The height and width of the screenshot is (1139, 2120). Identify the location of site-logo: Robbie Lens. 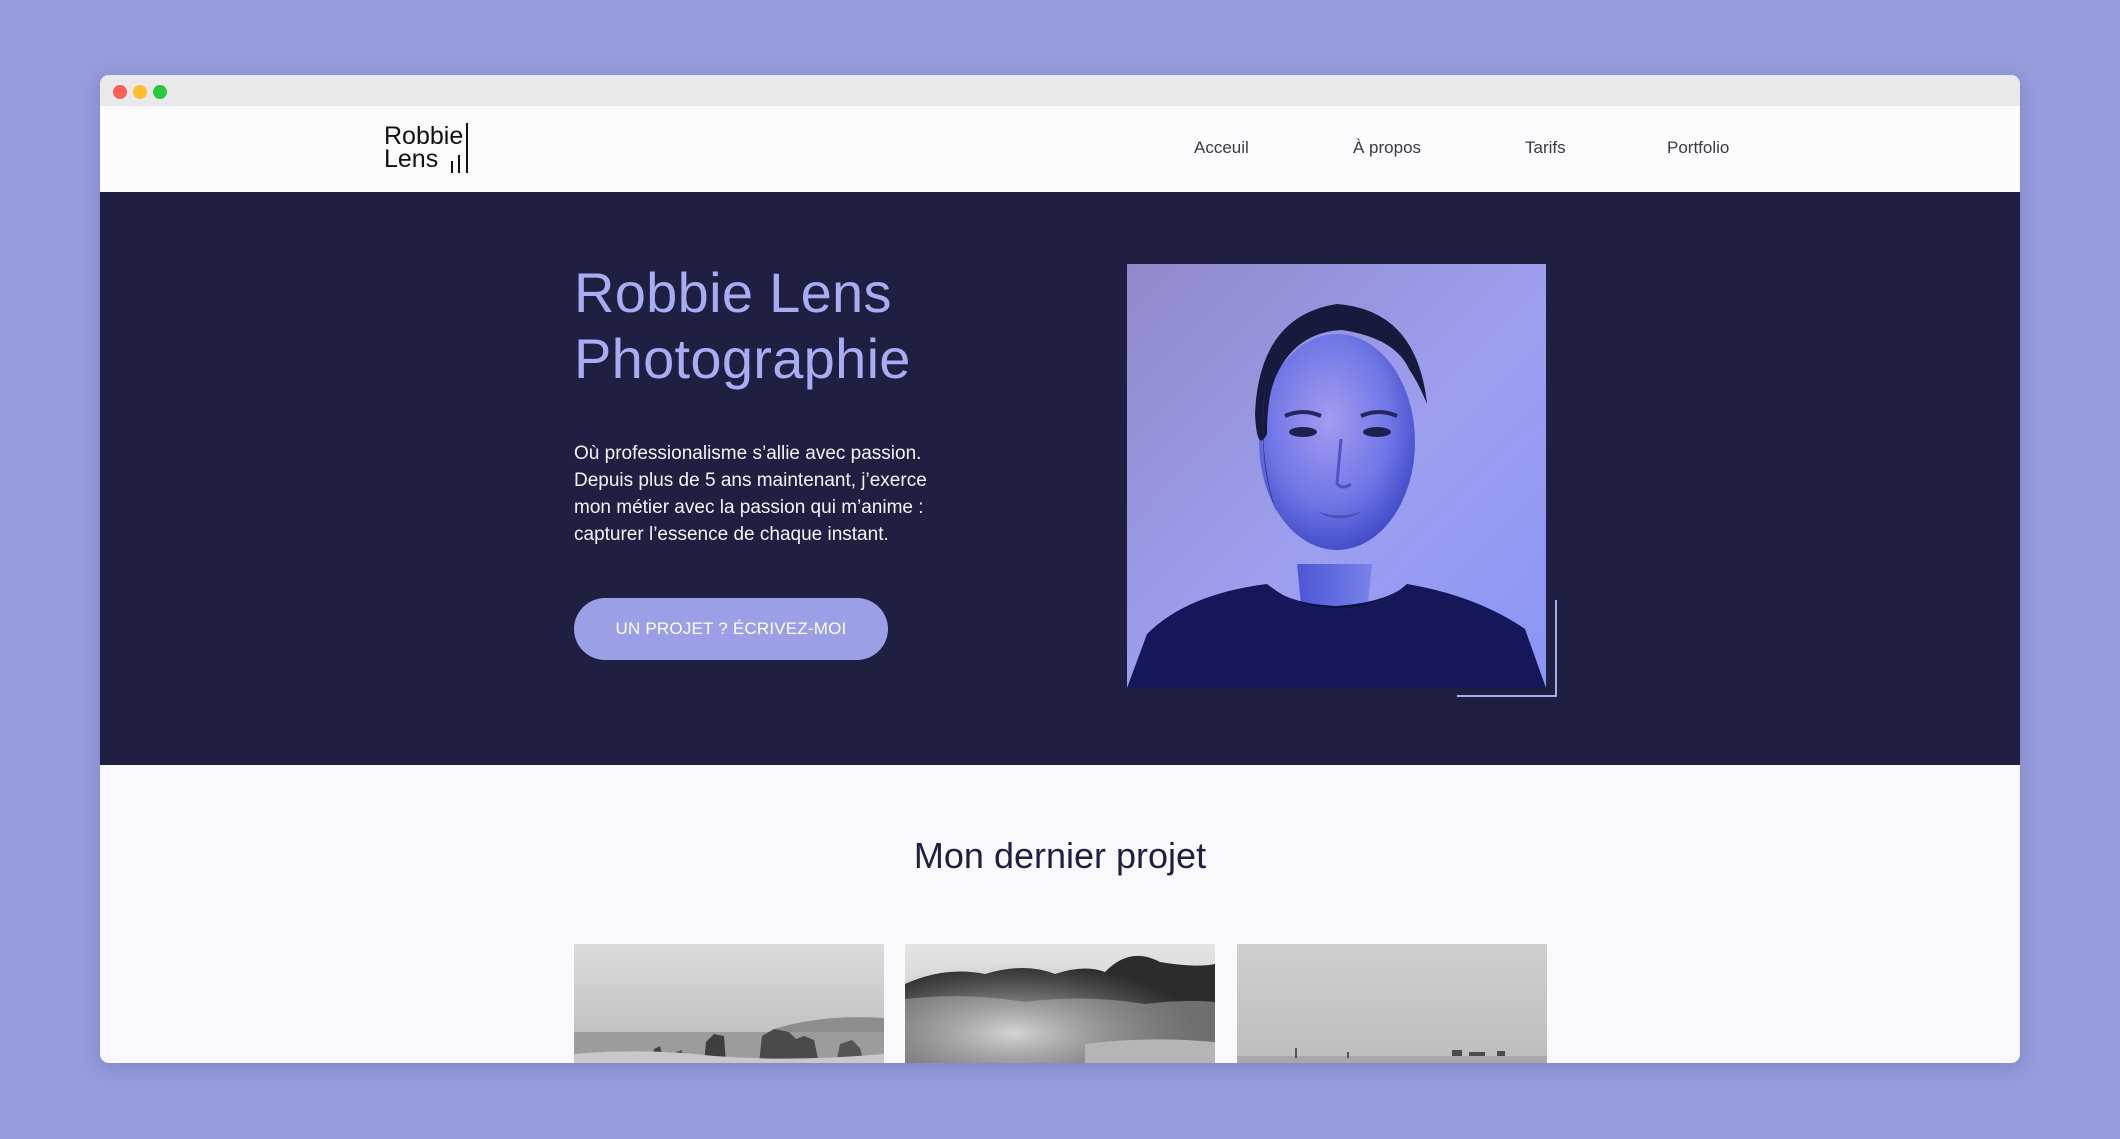
(434, 149).